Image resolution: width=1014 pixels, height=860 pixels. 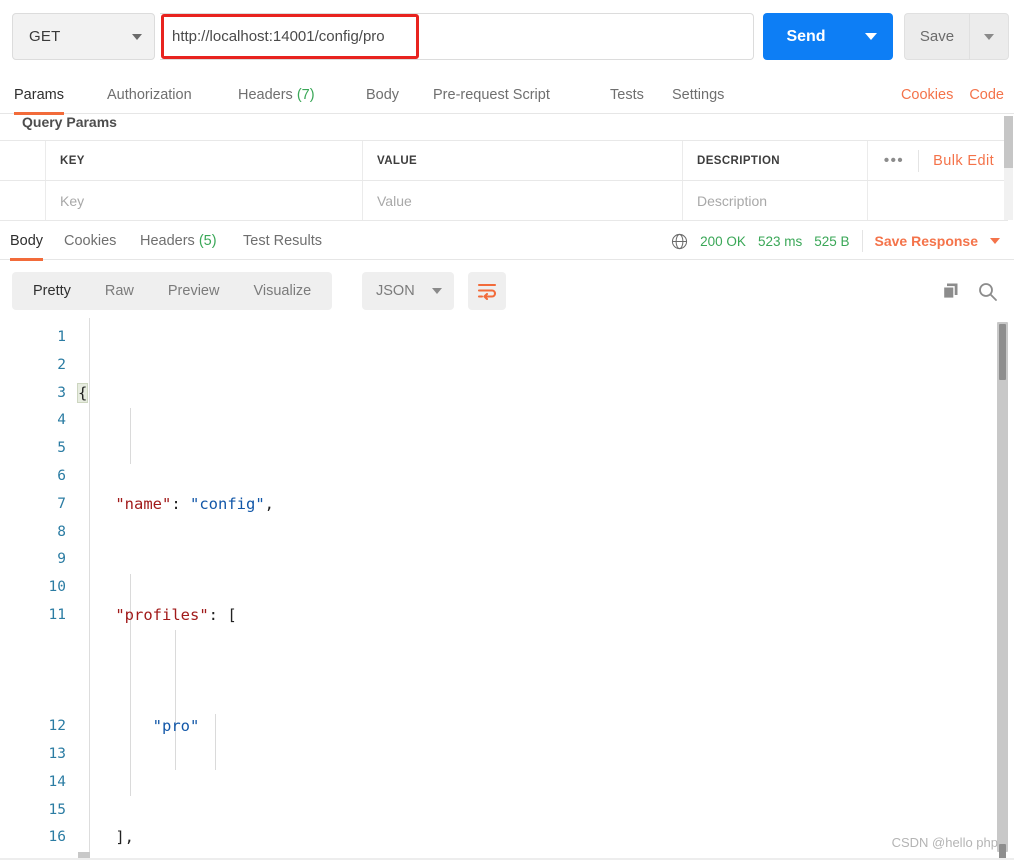 What do you see at coordinates (963, 161) in the screenshot?
I see `bulk-edit-button: Bulk Edit` at bounding box center [963, 161].